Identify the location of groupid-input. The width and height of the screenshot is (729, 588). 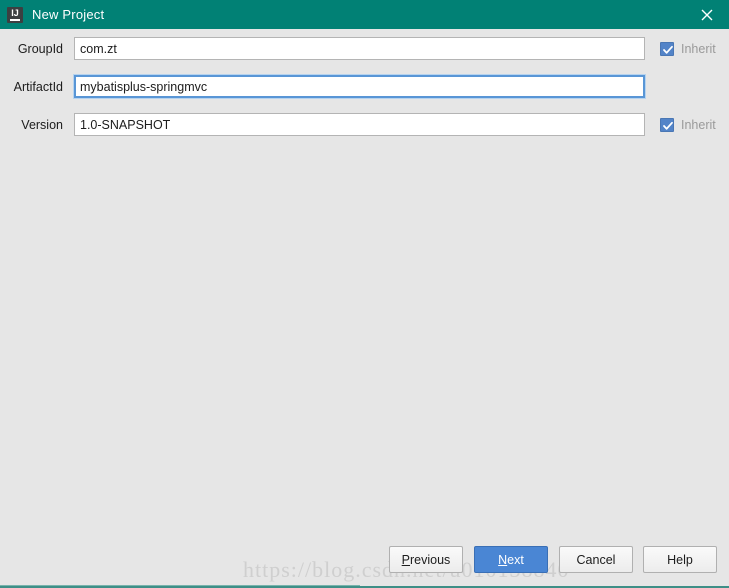
(359, 48).